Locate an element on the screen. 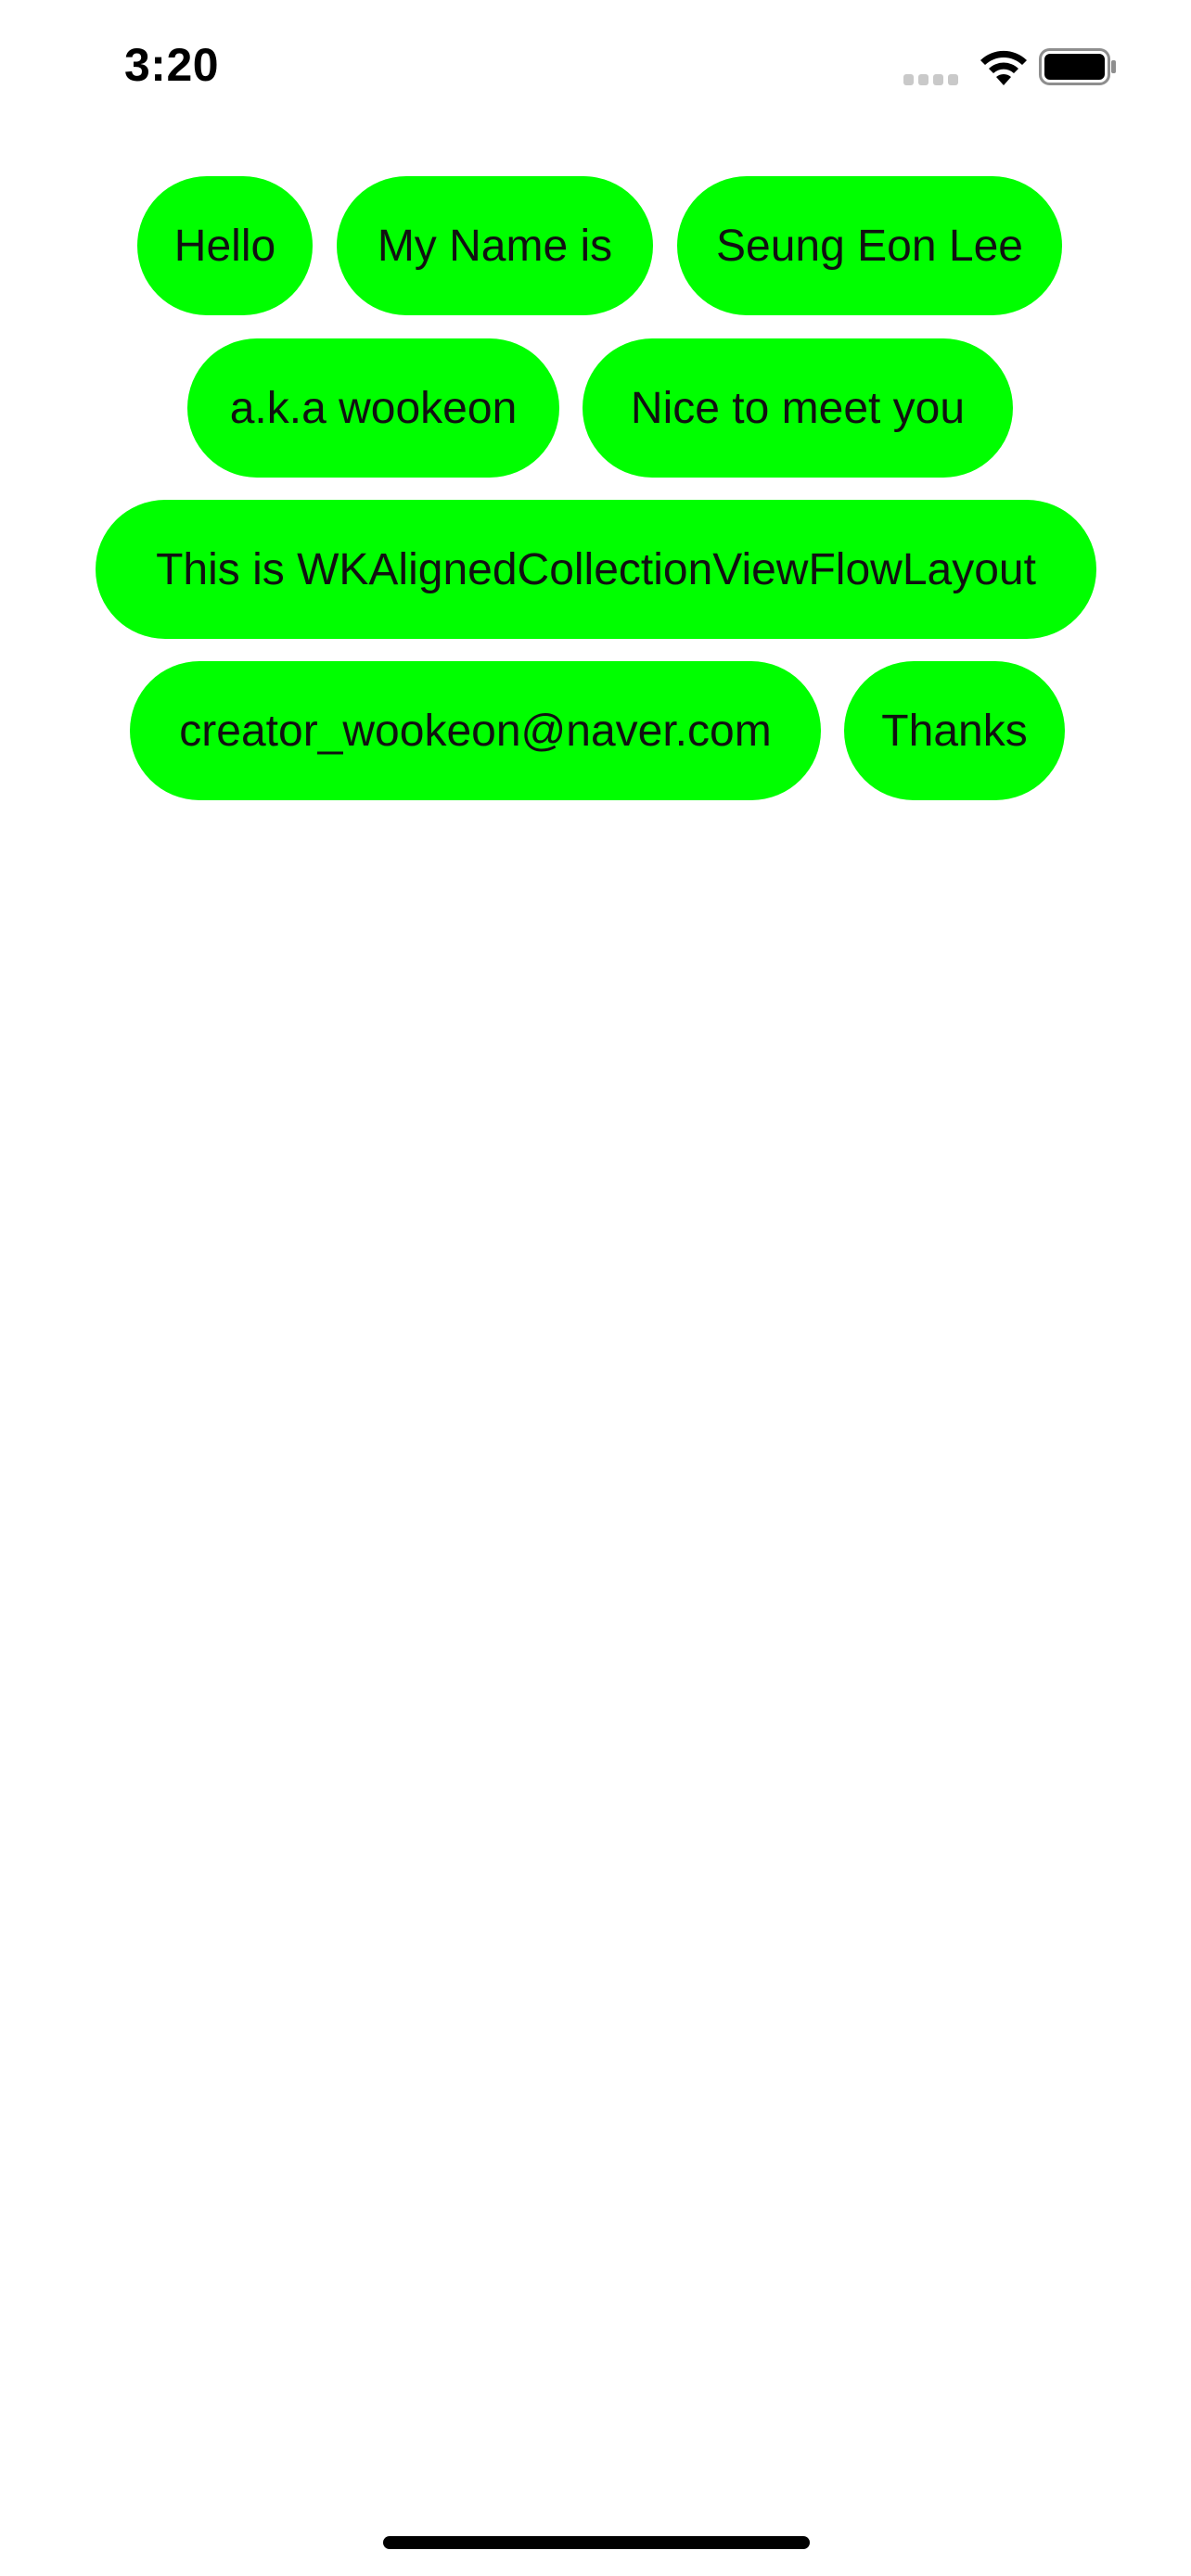 Image resolution: width=1191 pixels, height=2576 pixels. home-indicator is located at coordinates (597, 2542).